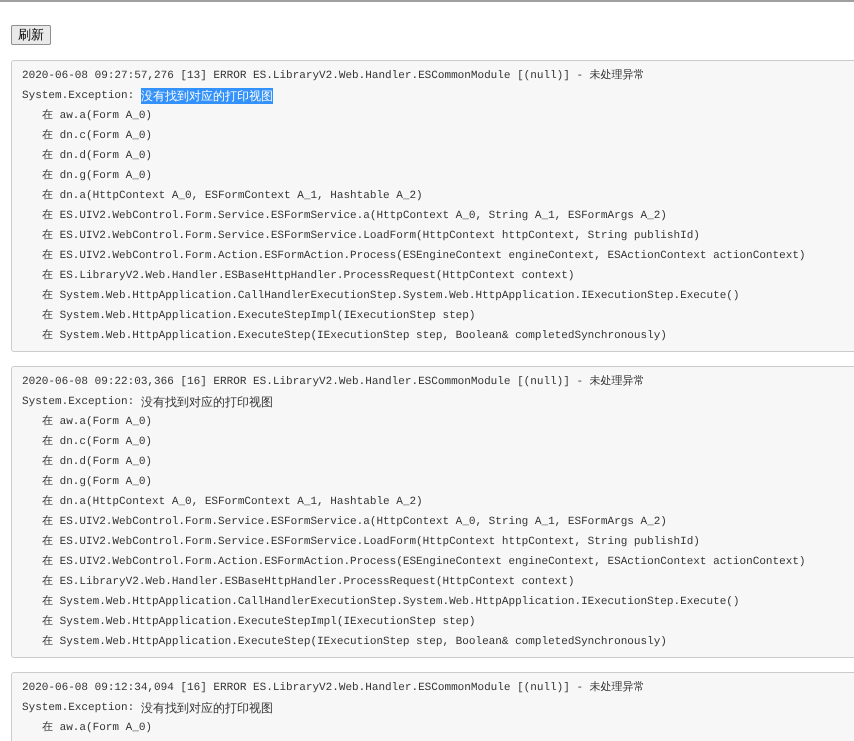 This screenshot has width=854, height=741. Describe the element at coordinates (334, 382) in the screenshot. I see `log-header: 2020-06-08 09:22:03,366 [16] ERROR ES.LibraryV2.Web.Handler.ESCommonModule [(null)] - 未处理异常` at that location.